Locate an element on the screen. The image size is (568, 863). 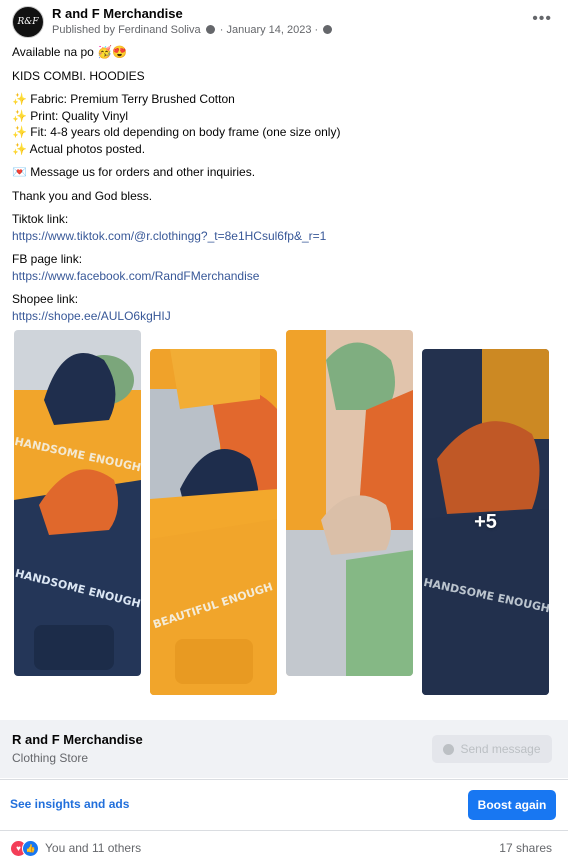
boost-again-button: Boost again is located at coordinates (512, 805).